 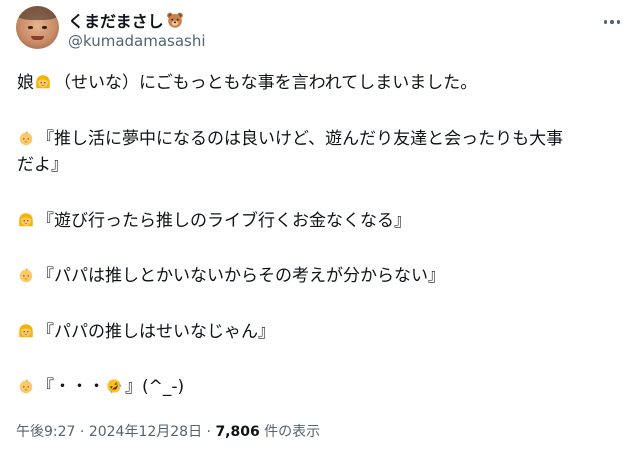 I want to click on views-count: 7,806, so click(x=237, y=432).